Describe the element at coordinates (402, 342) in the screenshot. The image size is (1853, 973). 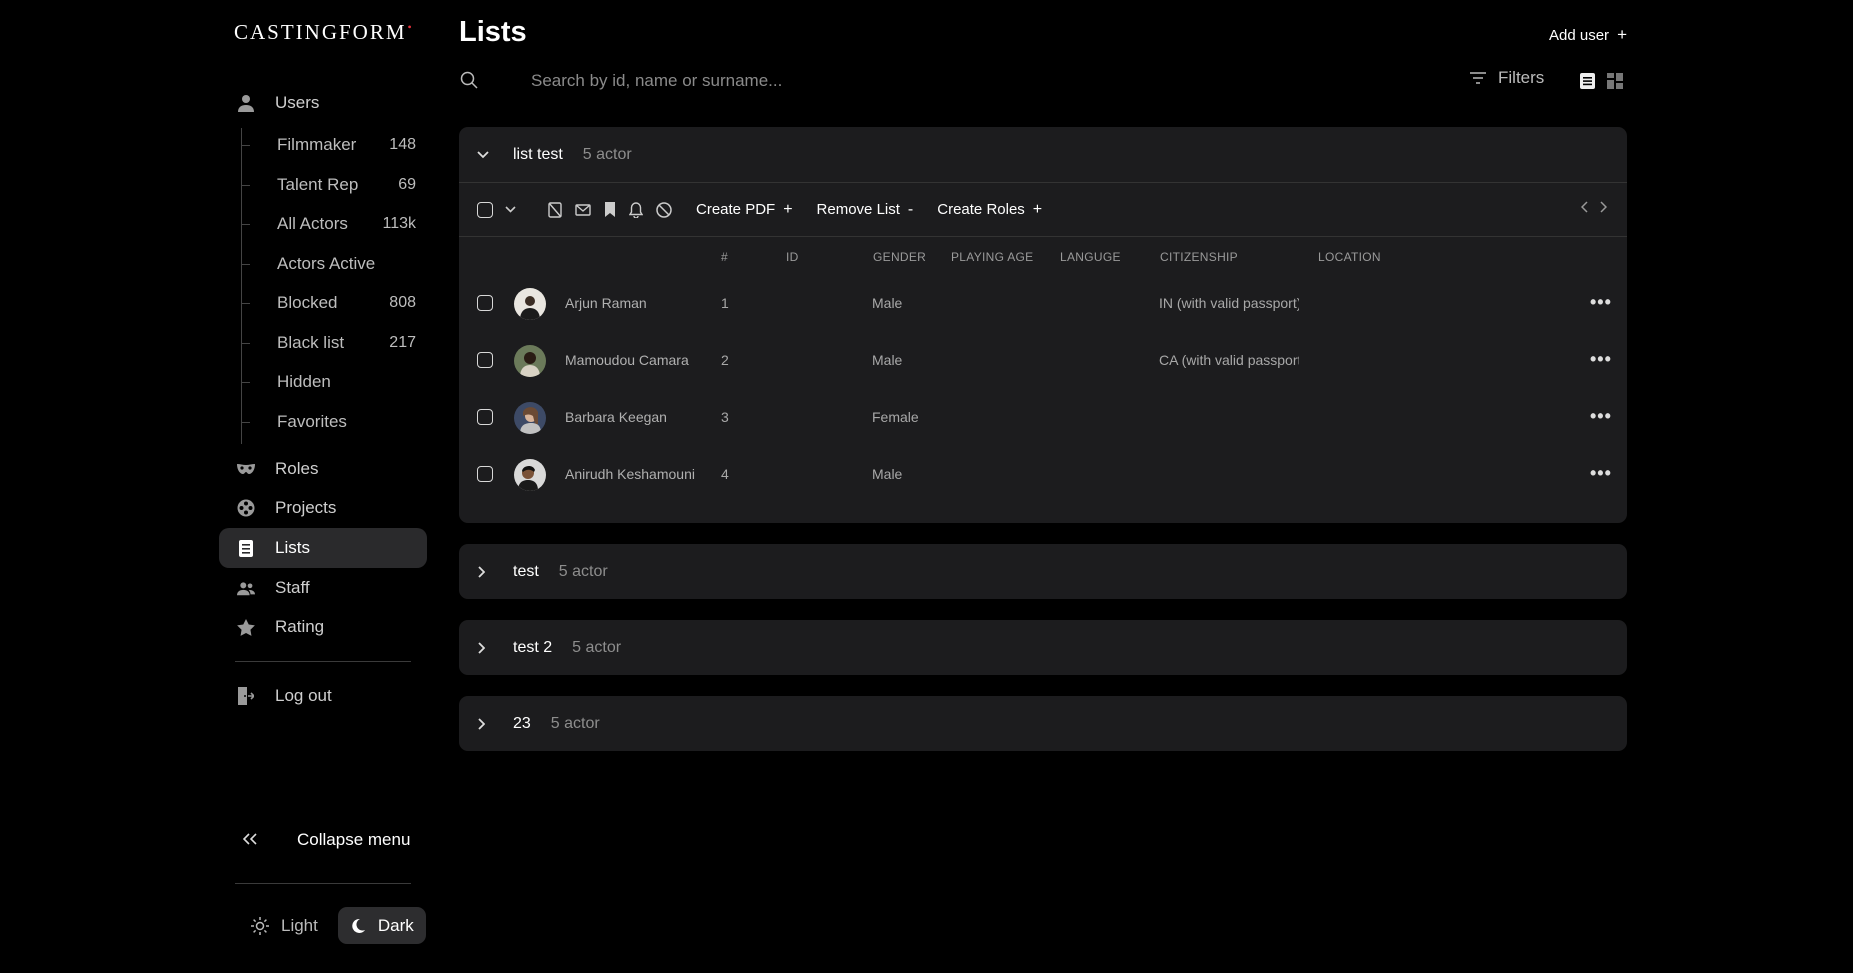
I see `subitem-count: 217` at that location.